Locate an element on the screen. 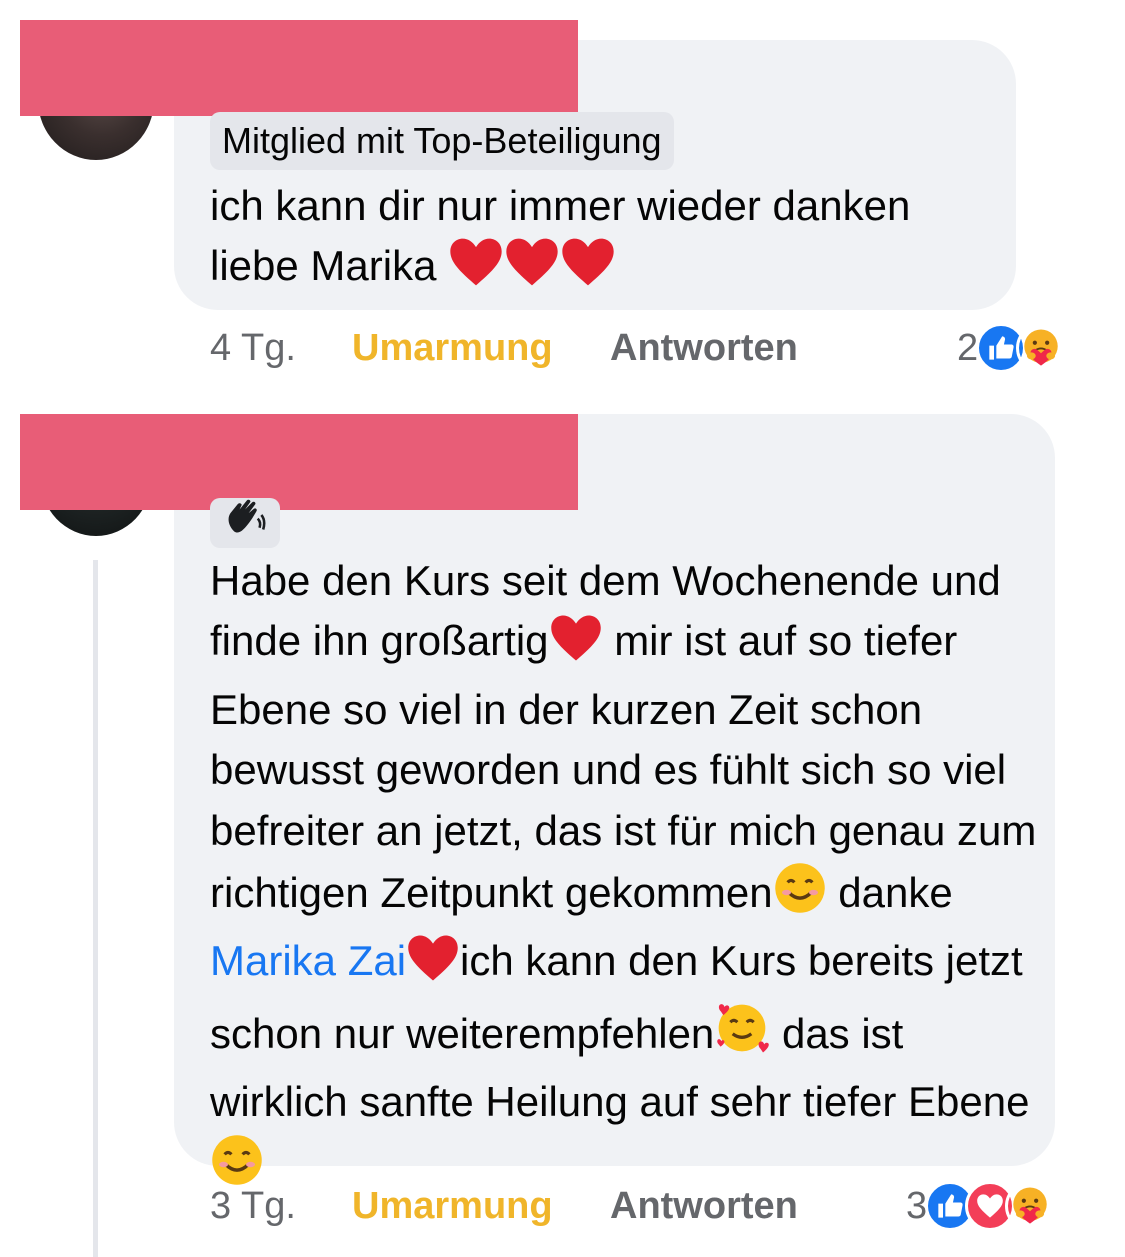 Image resolution: width=1125 pixels, height=1257 pixels. reaction-count: 3 is located at coordinates (917, 1205).